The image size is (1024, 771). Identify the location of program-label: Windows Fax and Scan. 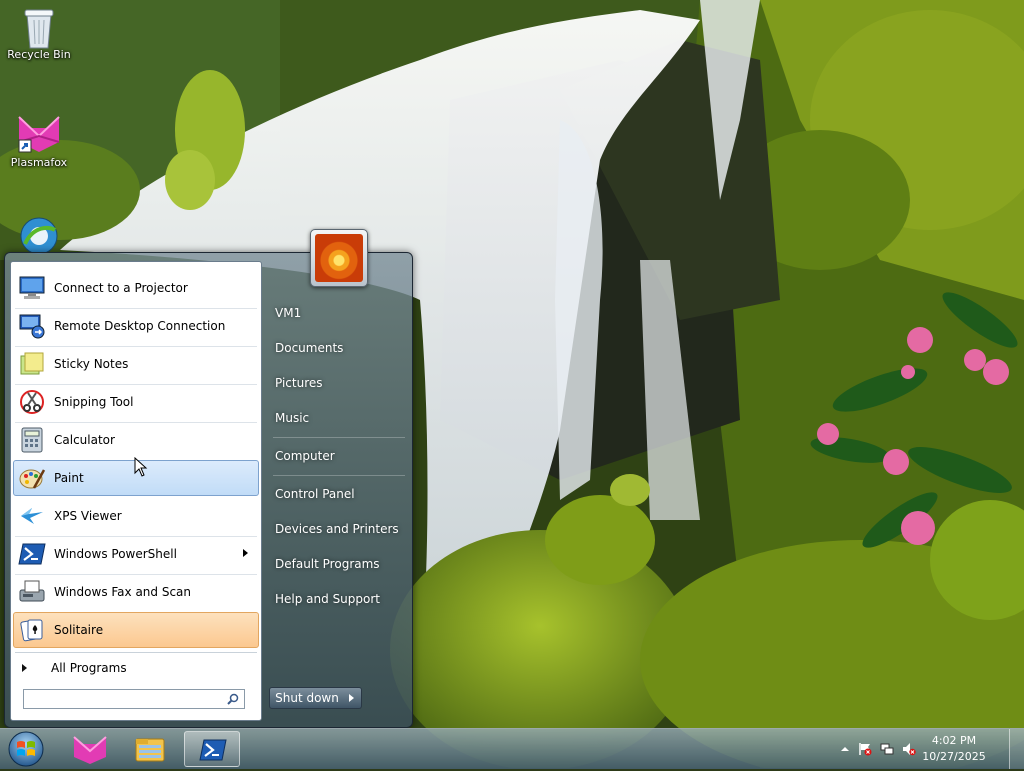
(123, 592).